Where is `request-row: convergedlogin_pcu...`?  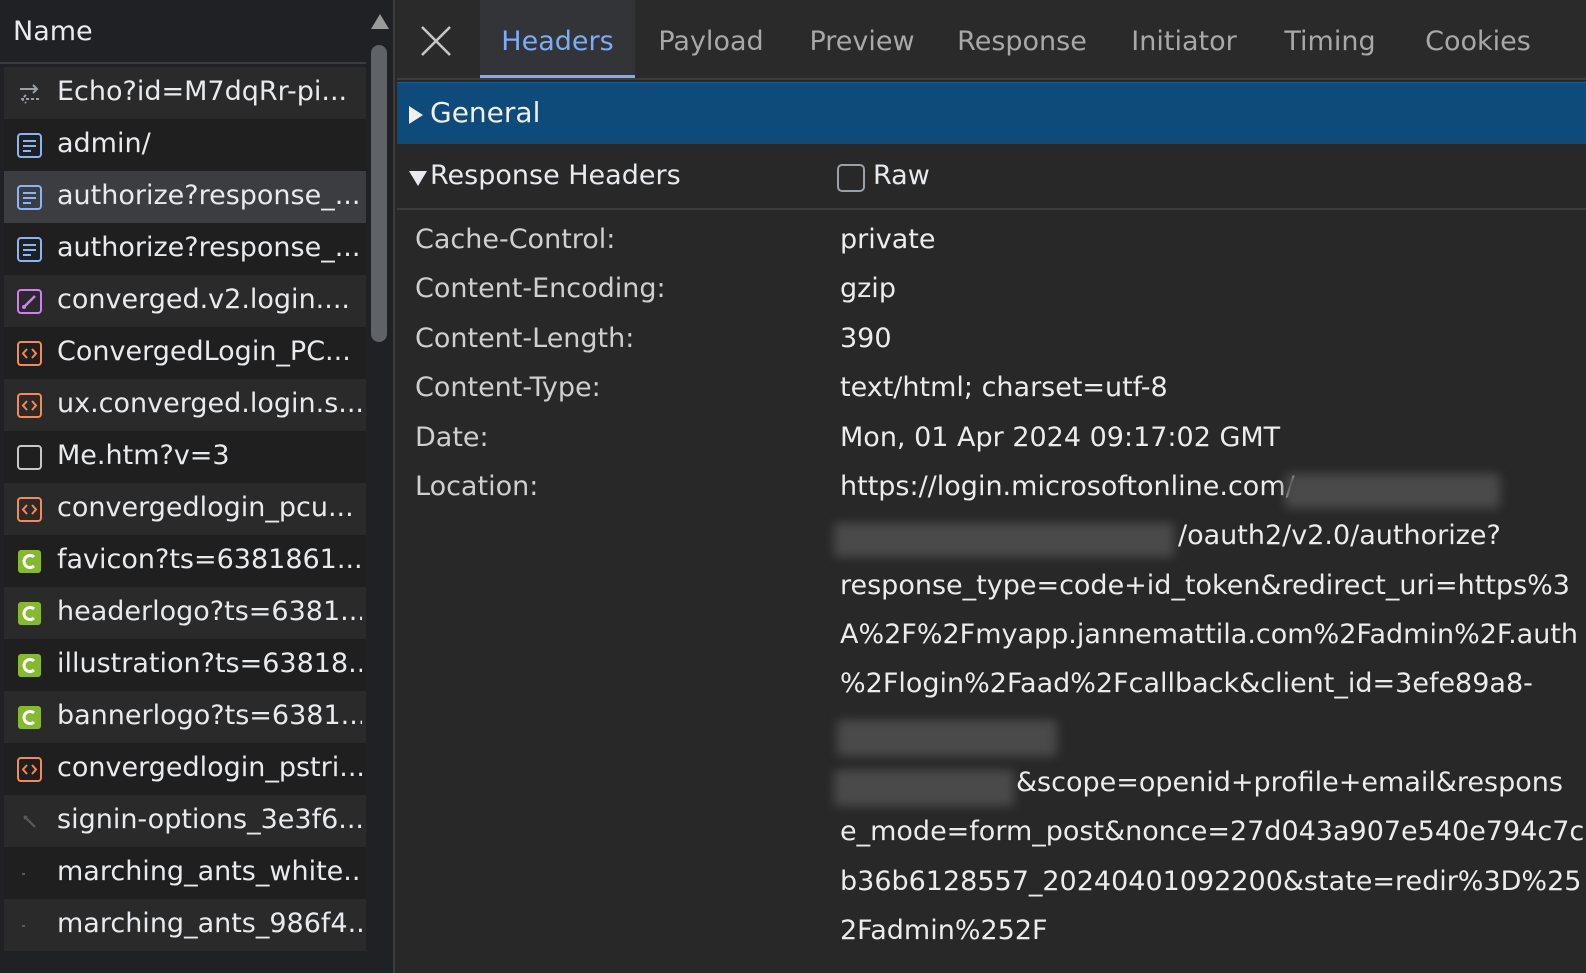 request-row: convergedlogin_pcu... is located at coordinates (185, 509).